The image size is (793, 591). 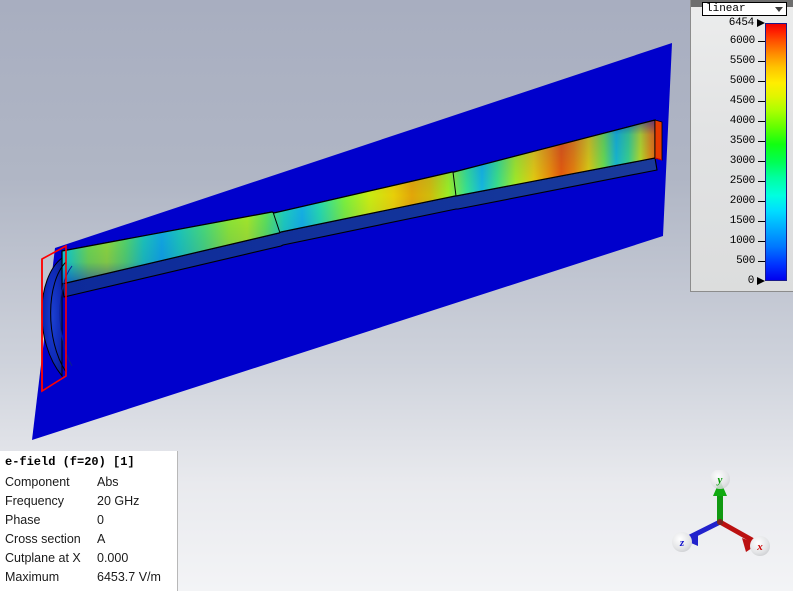 I want to click on info-row: Cross section A, so click(x=88, y=538).